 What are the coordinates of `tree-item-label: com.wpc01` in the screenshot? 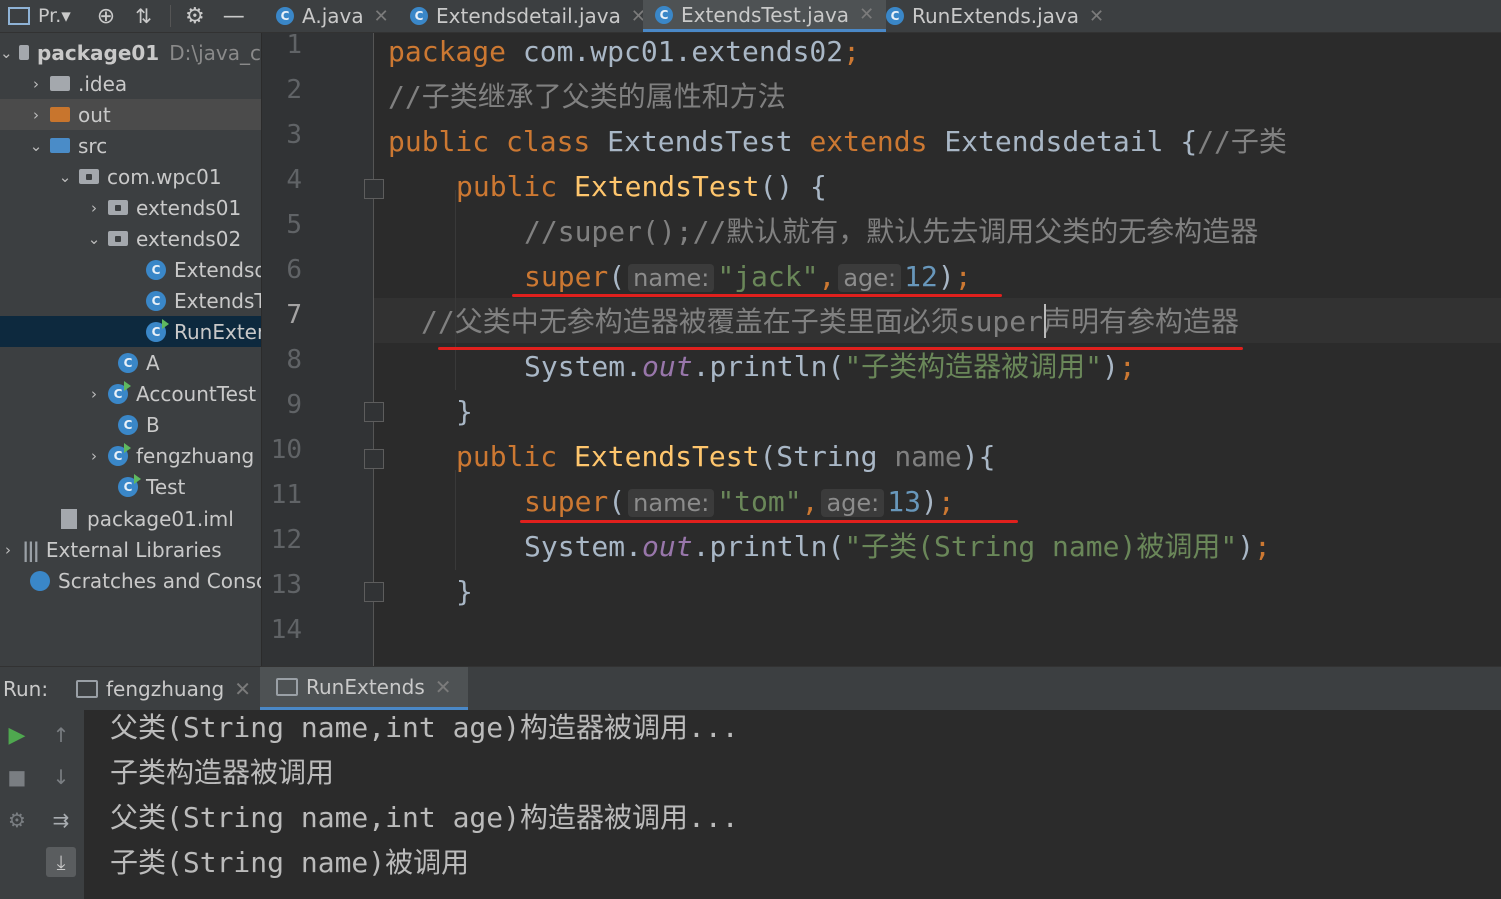 It's located at (164, 176).